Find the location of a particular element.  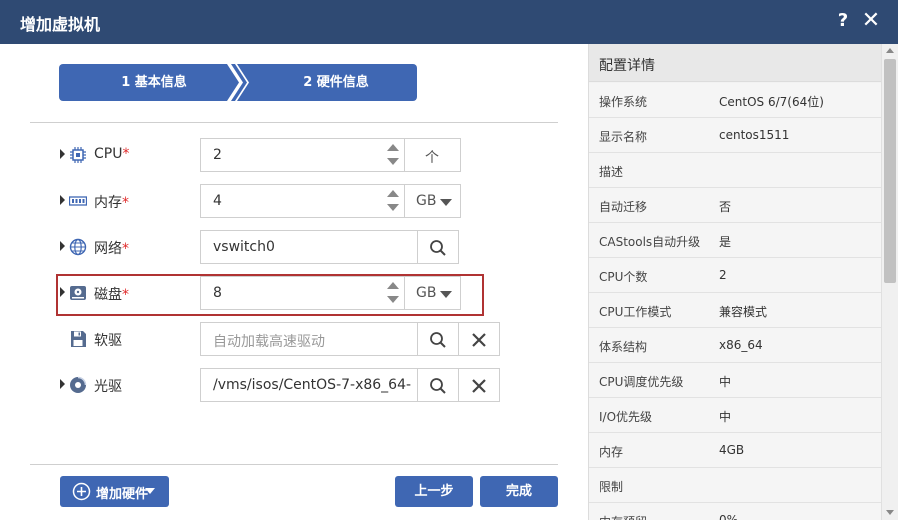

detail-key: CPU调度优先级 is located at coordinates (641, 382).